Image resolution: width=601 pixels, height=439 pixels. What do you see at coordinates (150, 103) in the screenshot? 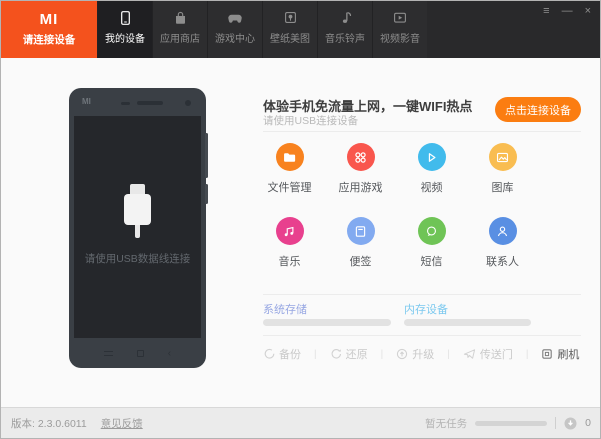
I see `phone-speaker` at bounding box center [150, 103].